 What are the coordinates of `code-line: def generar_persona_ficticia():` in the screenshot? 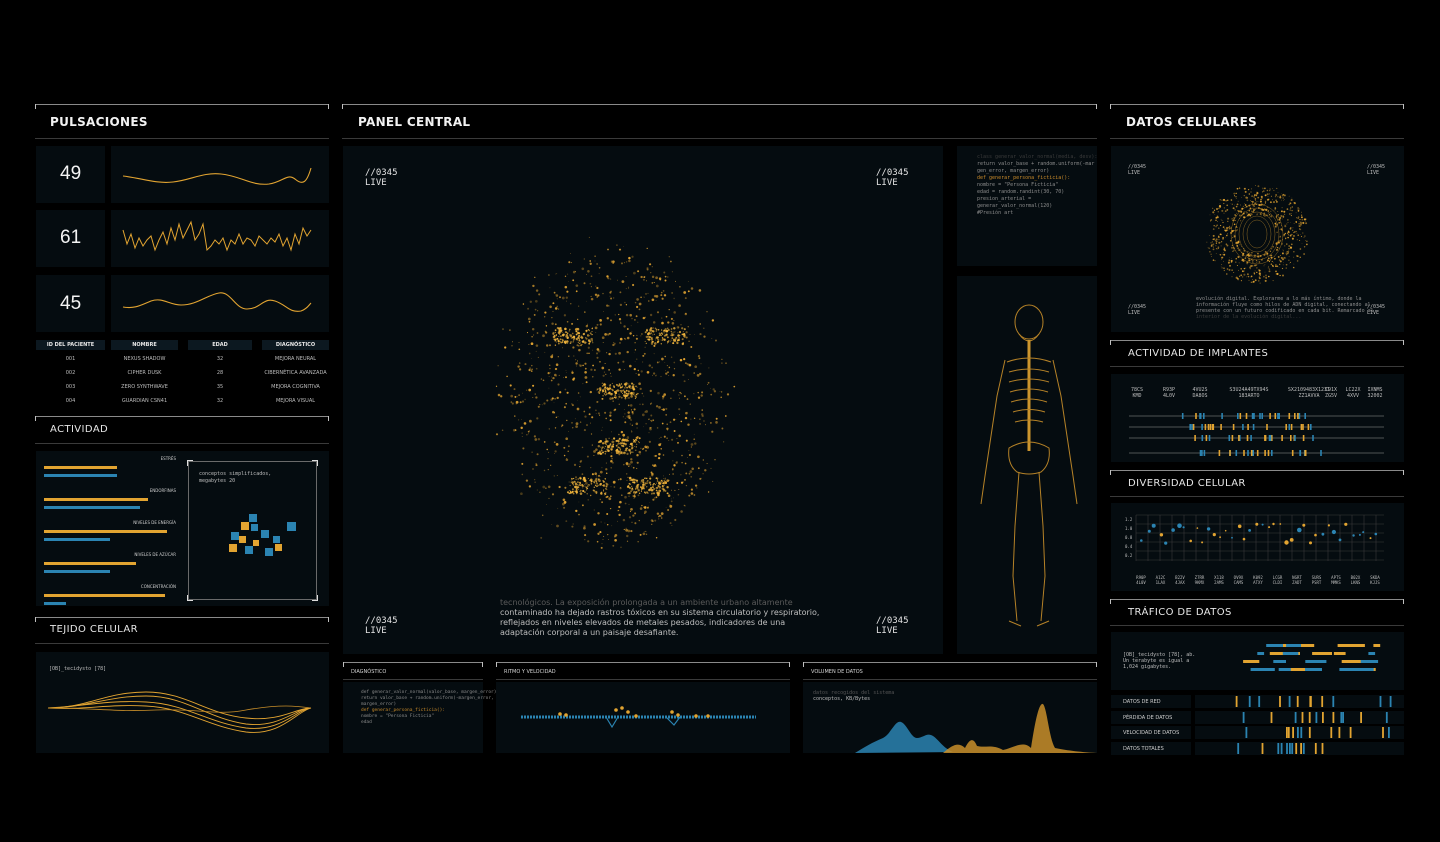 It's located at (1024, 178).